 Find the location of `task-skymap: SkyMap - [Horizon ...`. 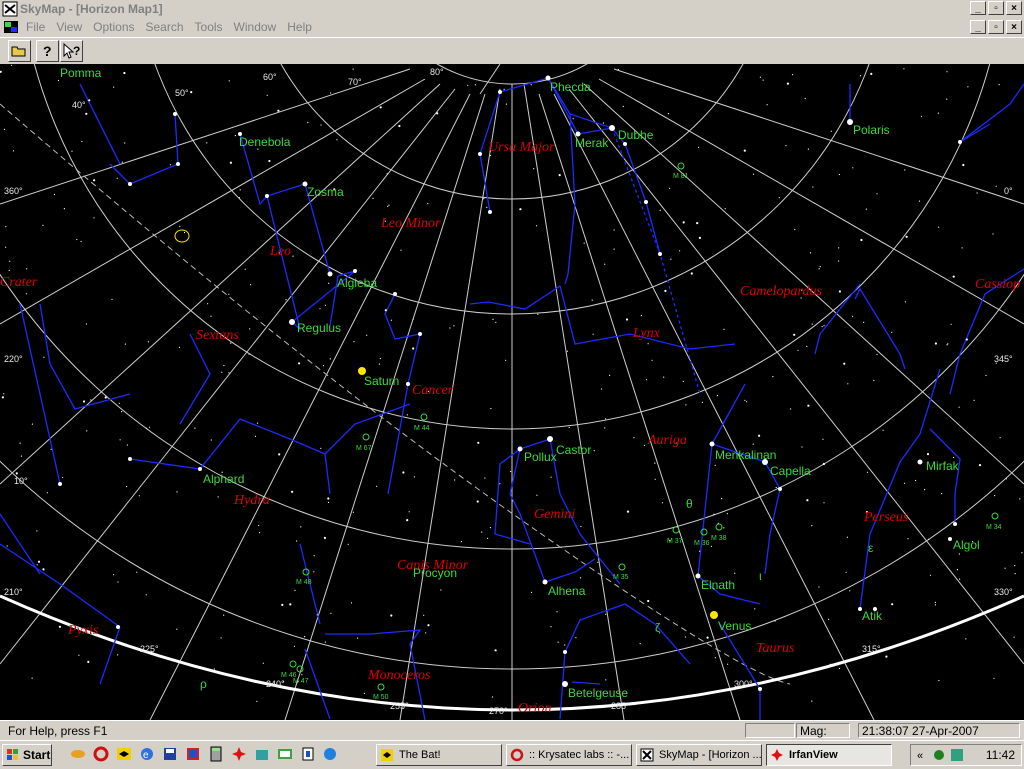

task-skymap: SkyMap - [Horizon ... is located at coordinates (699, 755).